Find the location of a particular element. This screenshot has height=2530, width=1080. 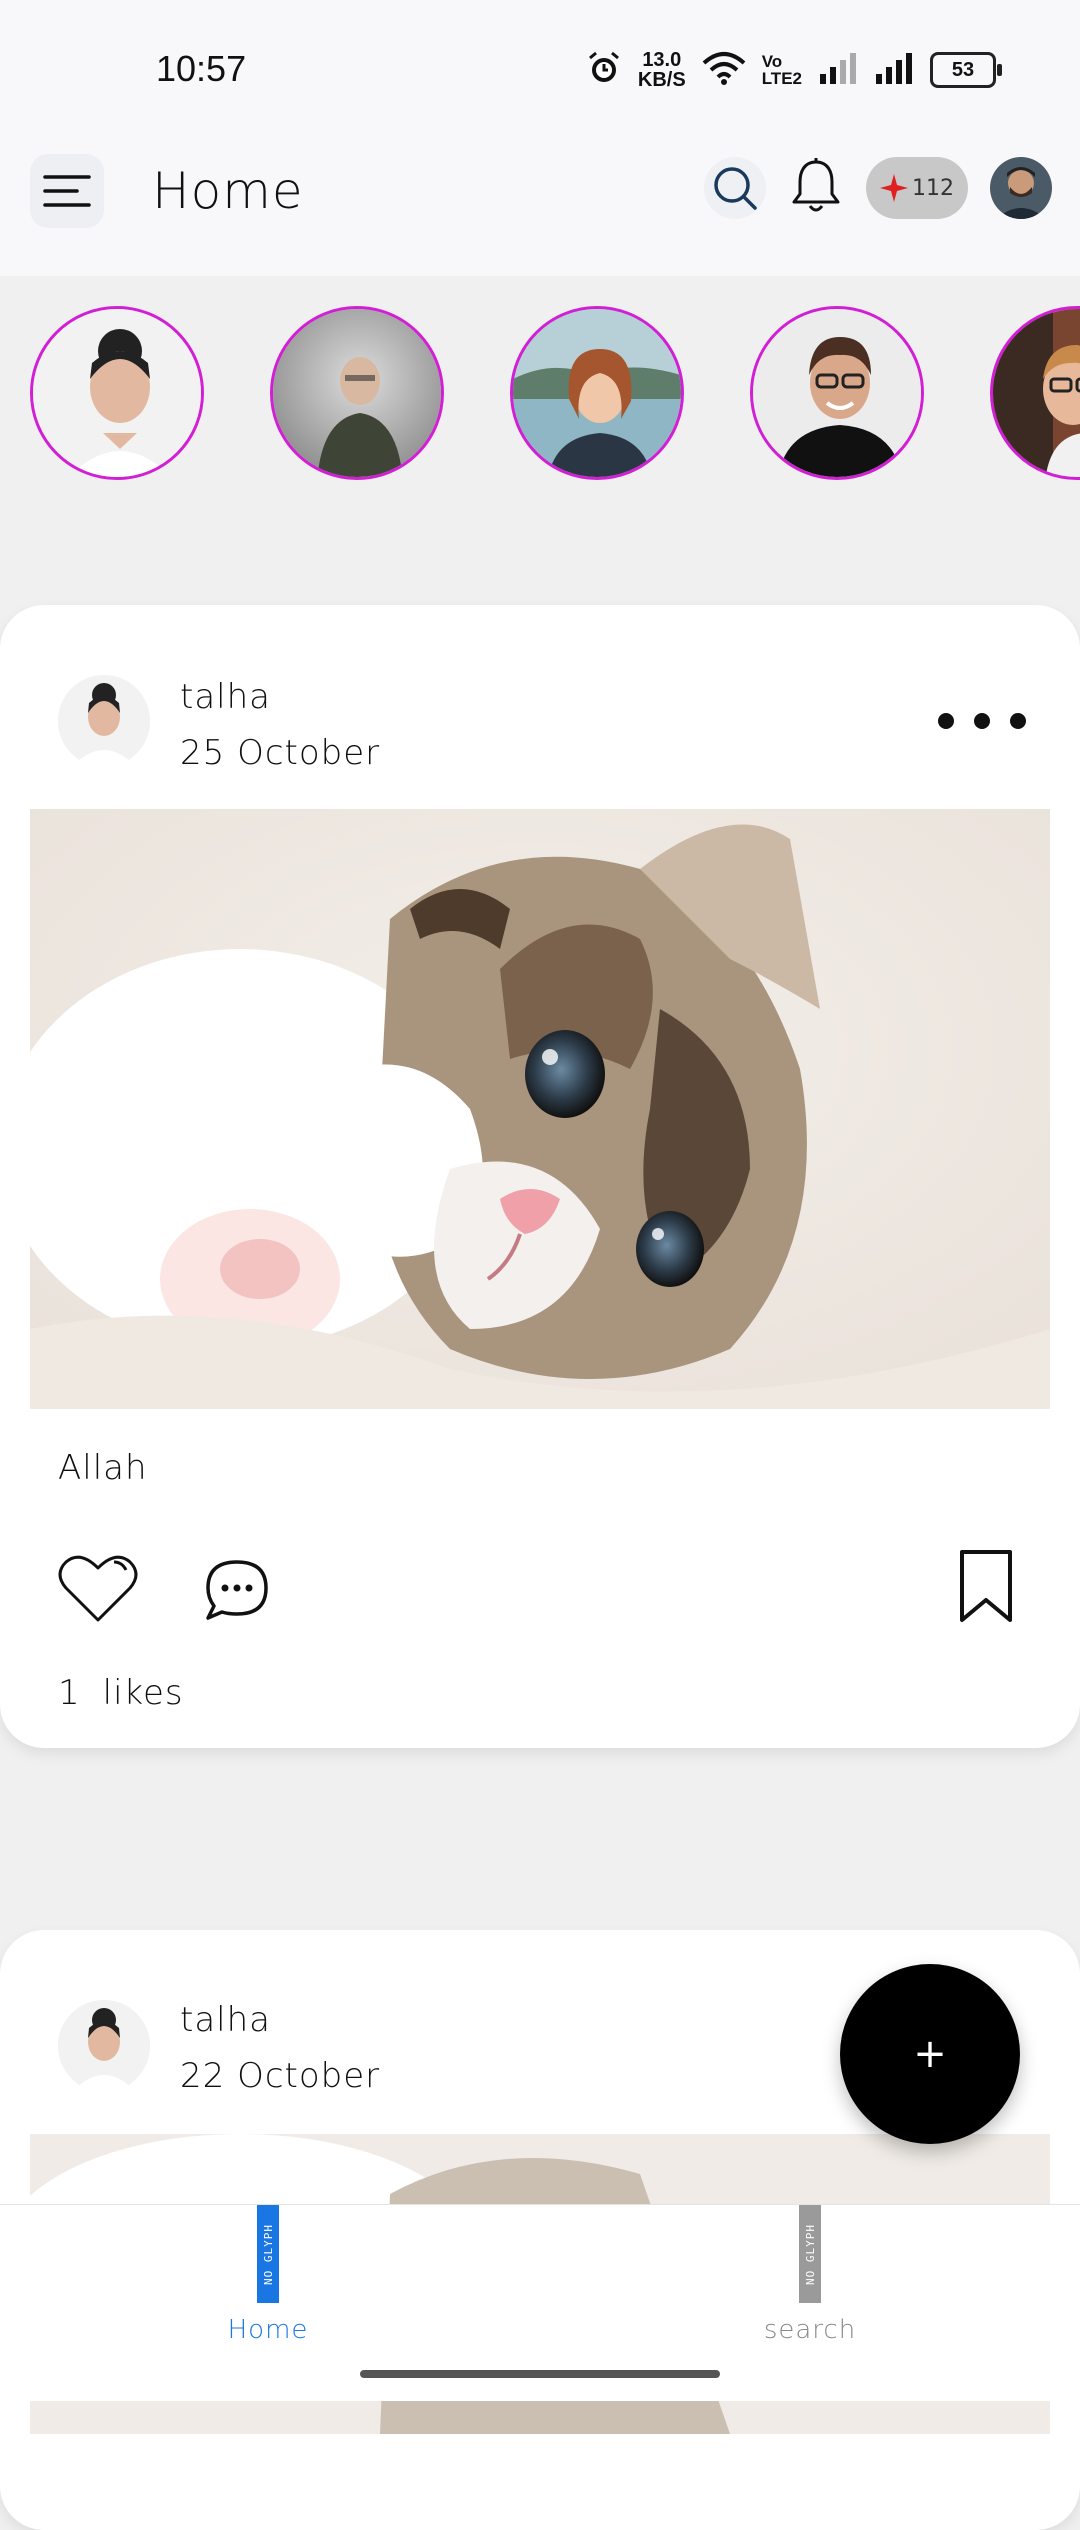

net-speed-value: 13.0 is located at coordinates (662, 60).